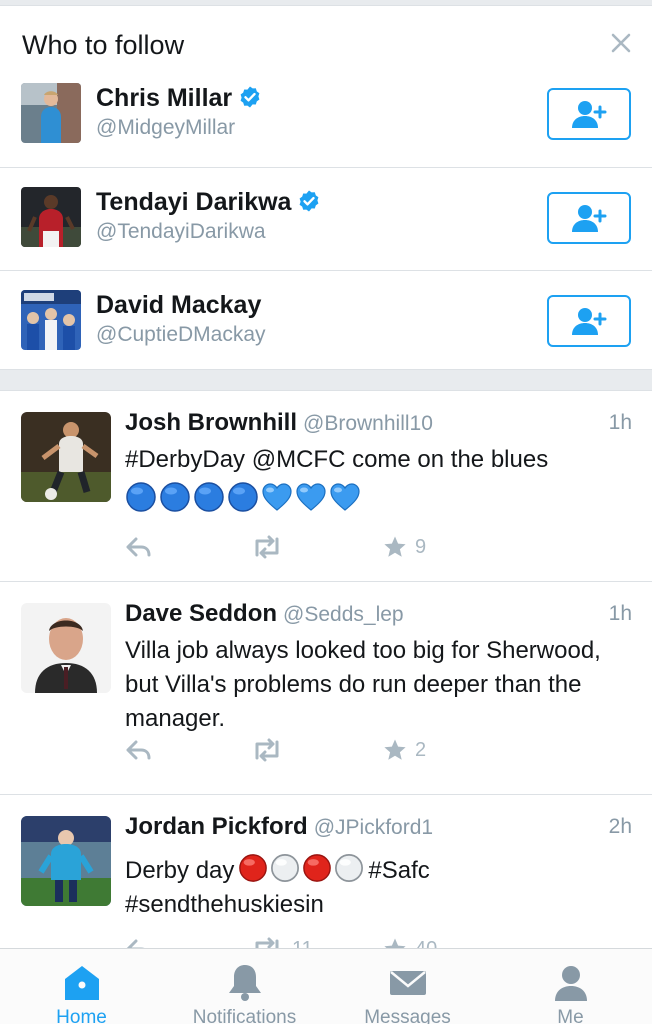  What do you see at coordinates (343, 614) in the screenshot?
I see `tweet-author-handle: @Sedds_lep` at bounding box center [343, 614].